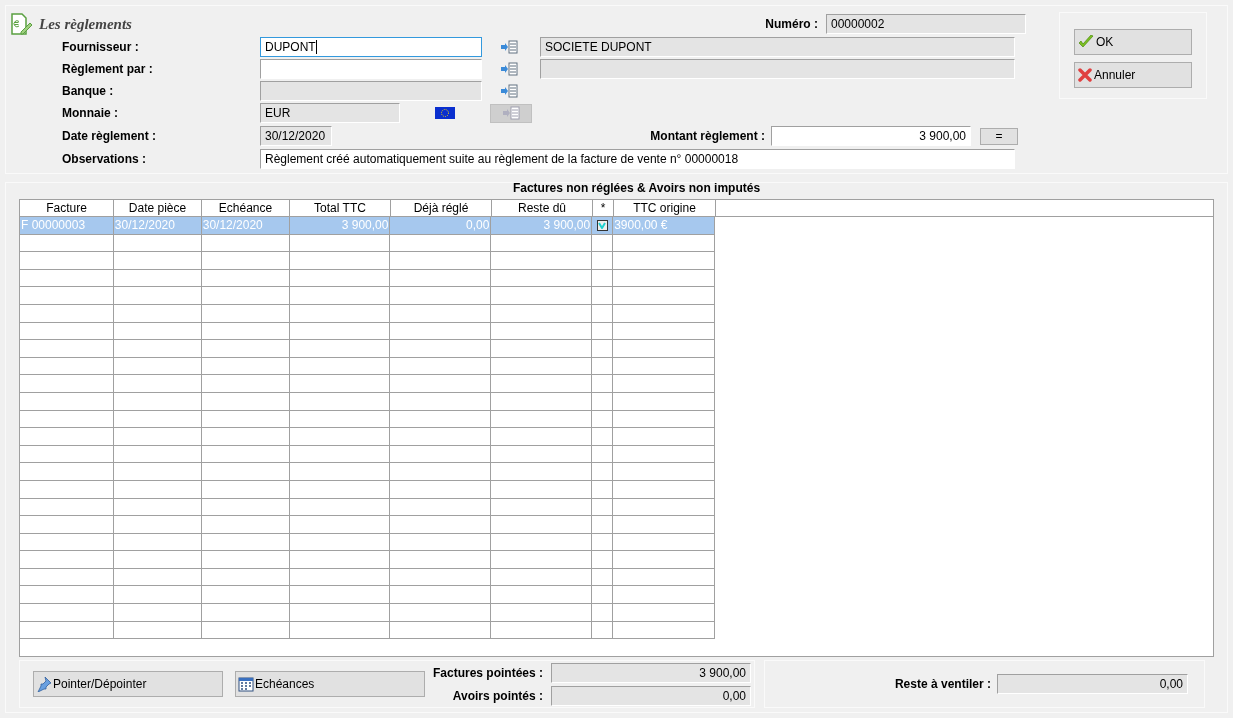 The image size is (1233, 718). Describe the element at coordinates (340, 208) in the screenshot. I see `column-header: Total TTC` at that location.